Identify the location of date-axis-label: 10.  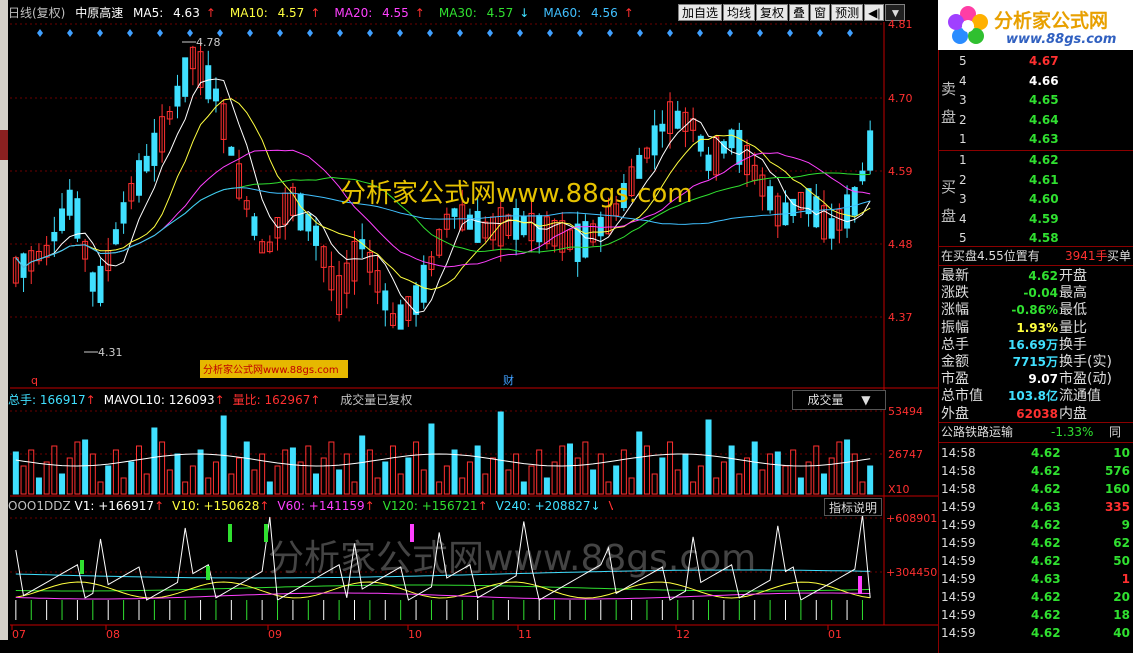
(415, 634).